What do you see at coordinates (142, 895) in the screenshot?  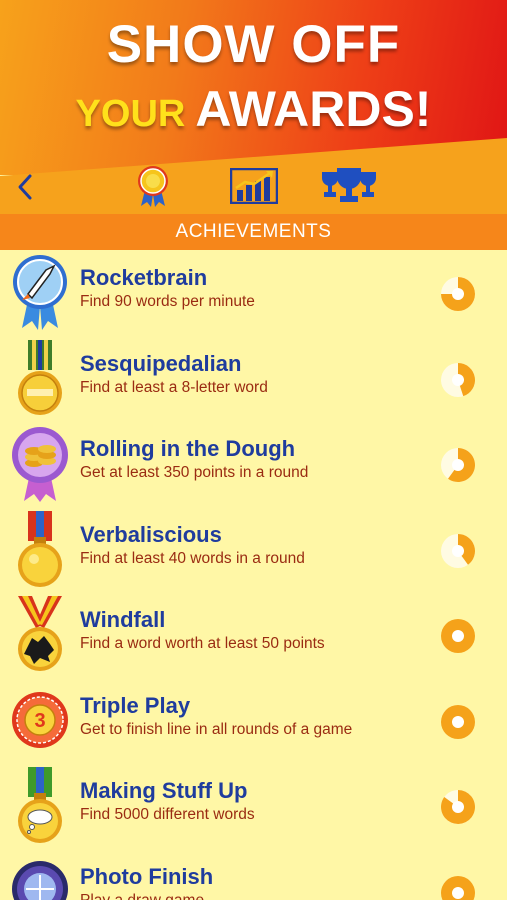 I see `achievement-description: Play a draw game` at bounding box center [142, 895].